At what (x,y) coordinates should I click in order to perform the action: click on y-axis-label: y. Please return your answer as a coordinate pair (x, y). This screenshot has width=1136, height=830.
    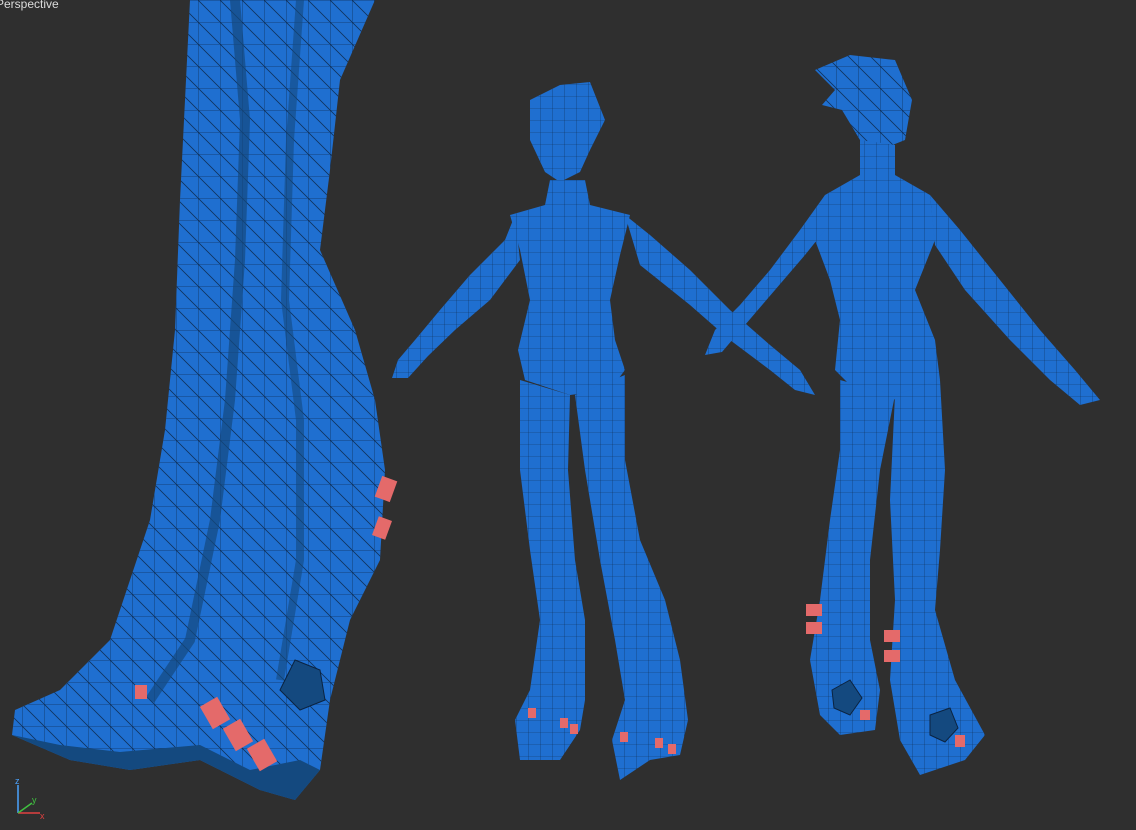
    Looking at the image, I should click on (34, 800).